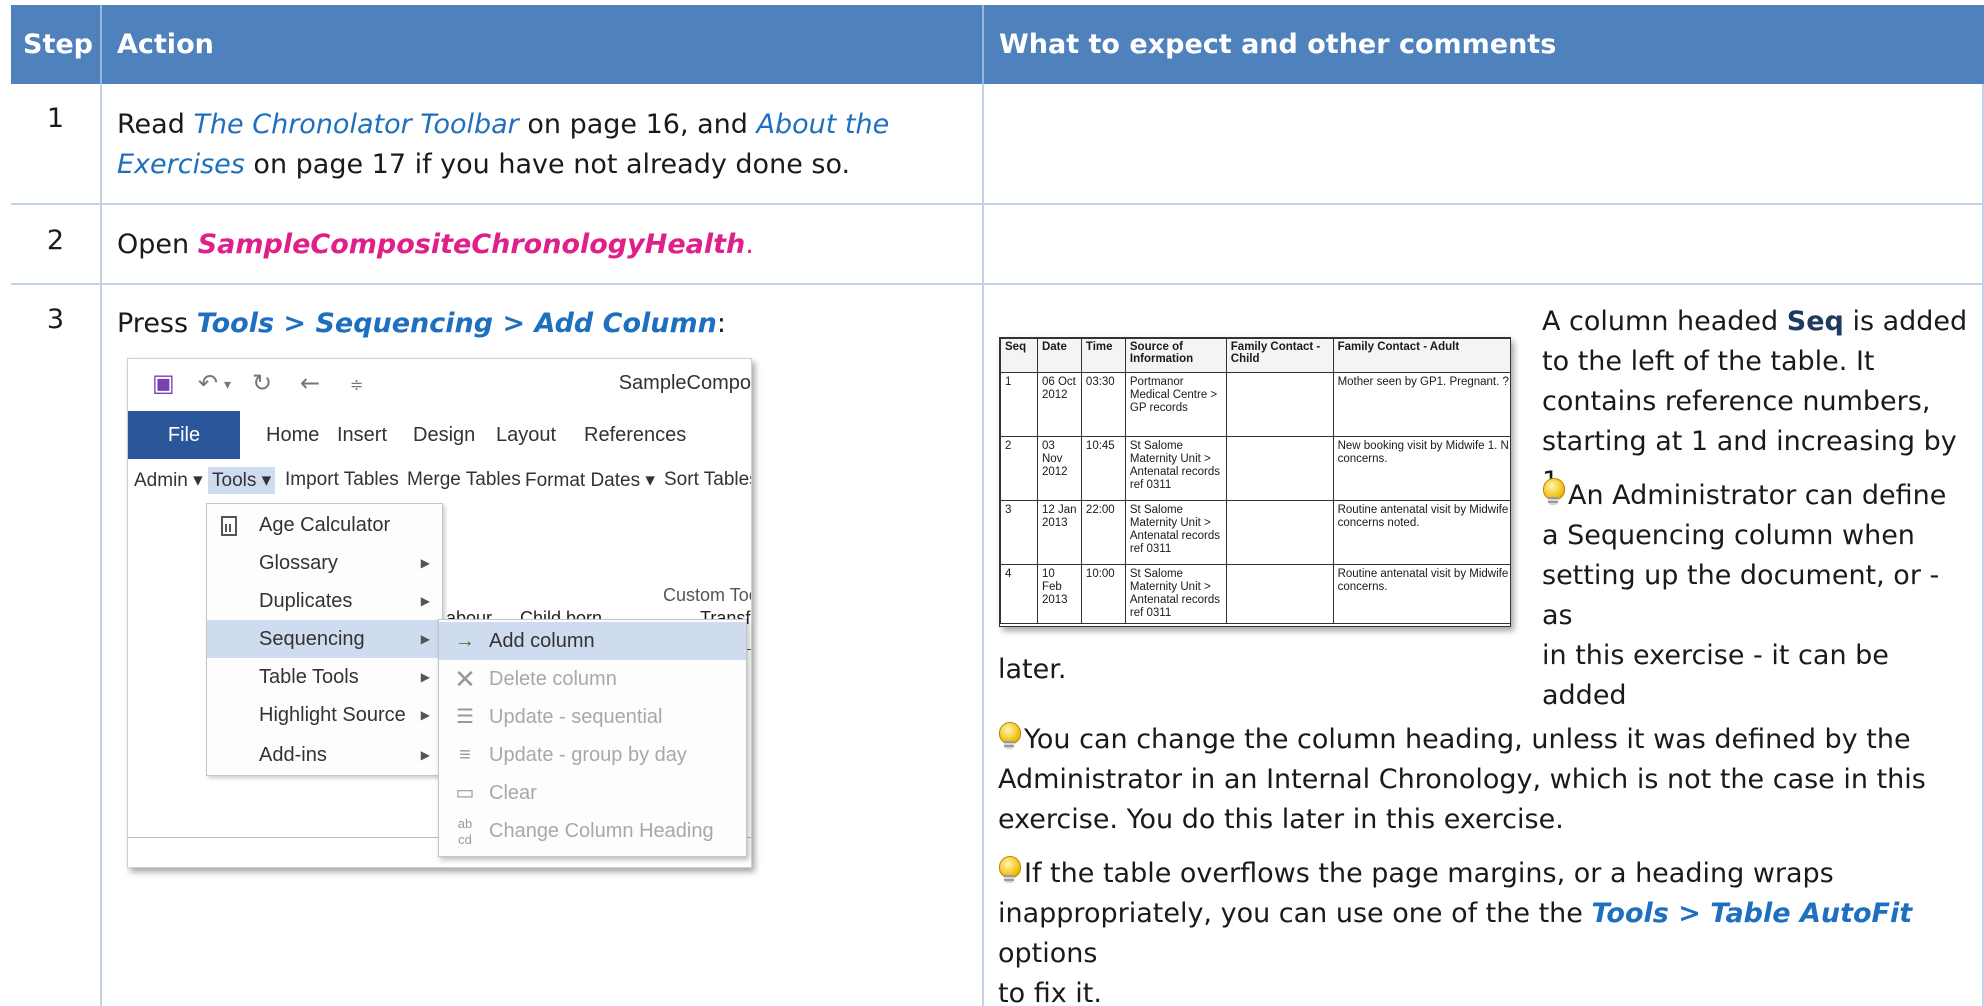 Image resolution: width=1984 pixels, height=1006 pixels. What do you see at coordinates (324, 601) in the screenshot?
I see `menu-item-duplicates: Duplicates ▶` at bounding box center [324, 601].